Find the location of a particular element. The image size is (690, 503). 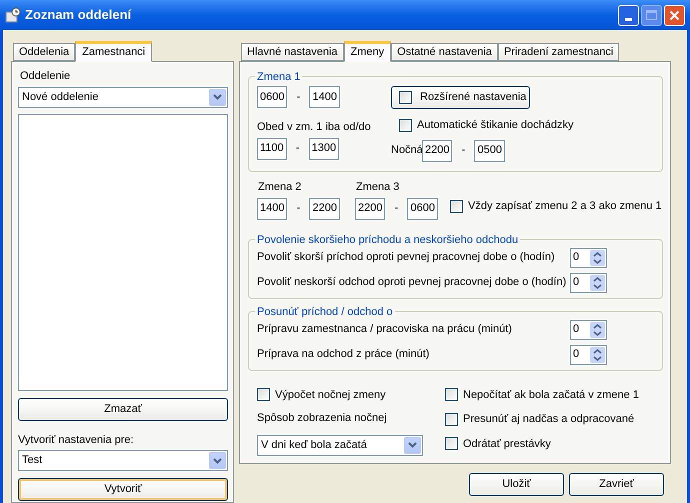

field-label: Obed v zm. 1 iba od/do is located at coordinates (314, 127).